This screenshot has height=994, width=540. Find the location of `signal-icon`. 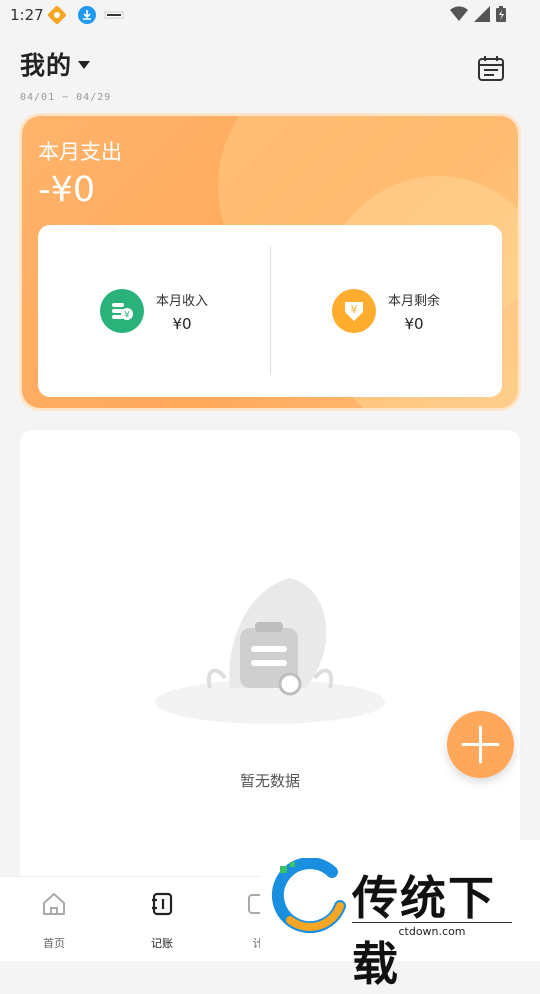

signal-icon is located at coordinates (482, 14).